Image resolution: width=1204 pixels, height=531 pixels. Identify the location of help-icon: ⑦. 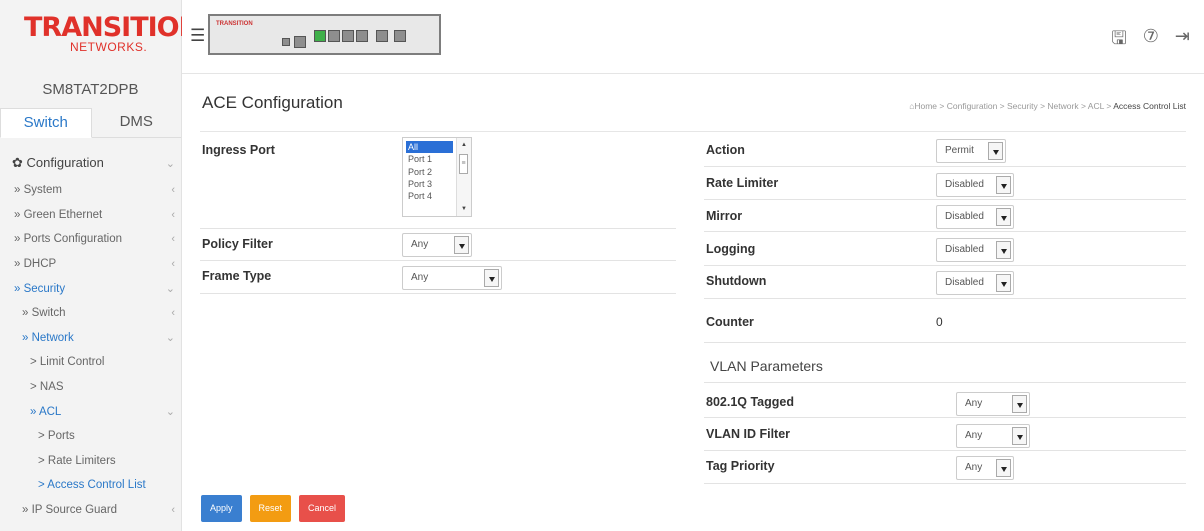
(1151, 41).